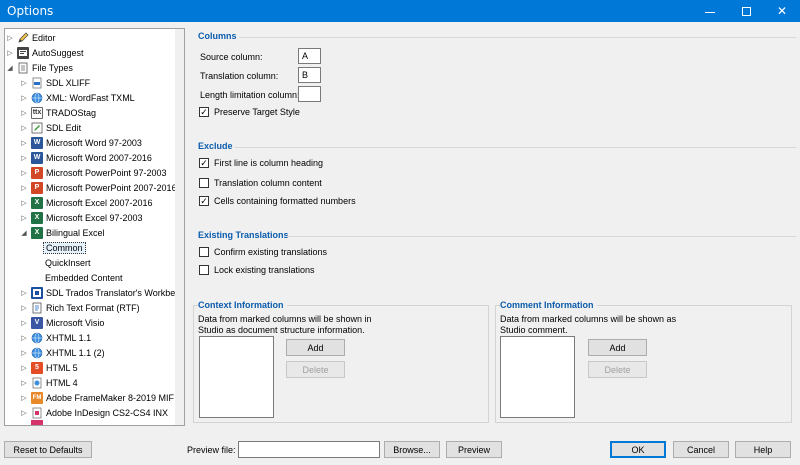 This screenshot has width=800, height=465. I want to click on ok-button: OK, so click(638, 449).